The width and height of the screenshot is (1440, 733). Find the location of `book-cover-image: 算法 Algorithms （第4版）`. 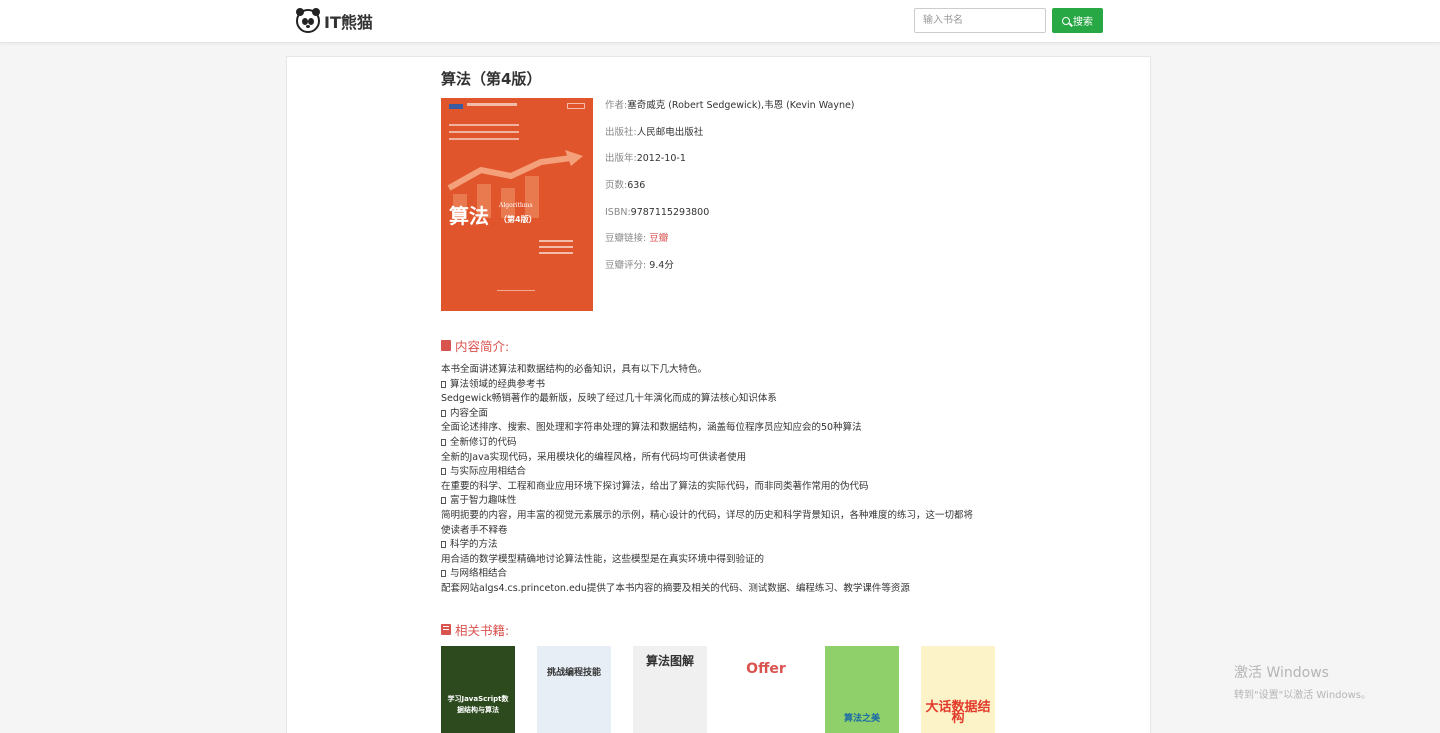

book-cover-image: 算法 Algorithms （第4版） is located at coordinates (517, 204).